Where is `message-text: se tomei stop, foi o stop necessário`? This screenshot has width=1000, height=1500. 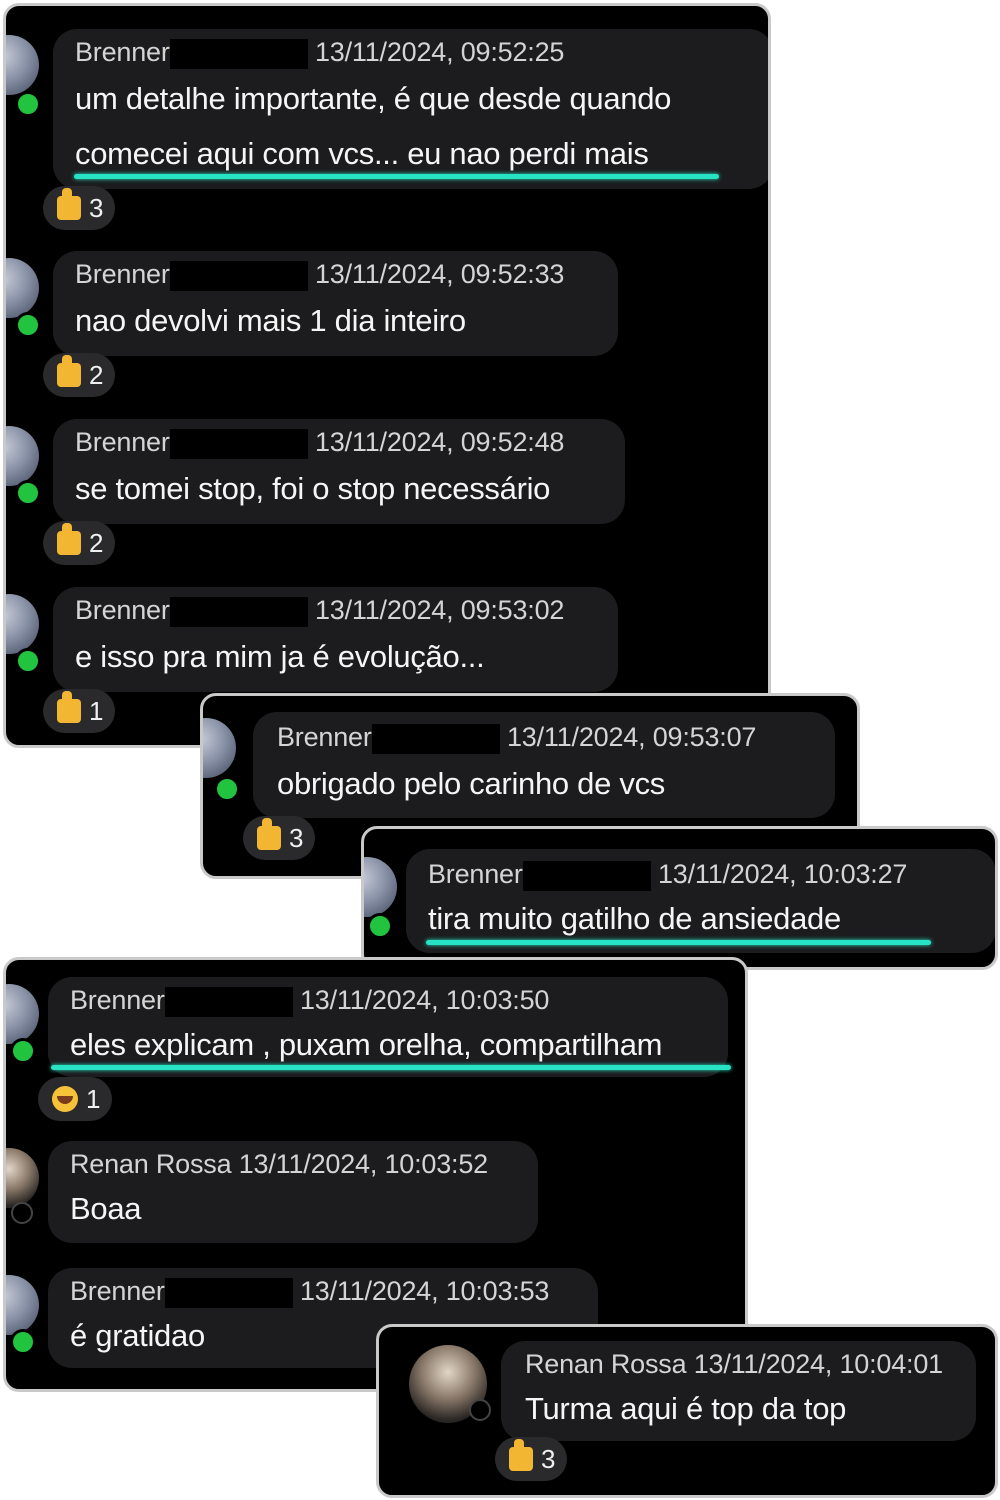
message-text: se tomei stop, foi o stop necessário is located at coordinates (313, 488).